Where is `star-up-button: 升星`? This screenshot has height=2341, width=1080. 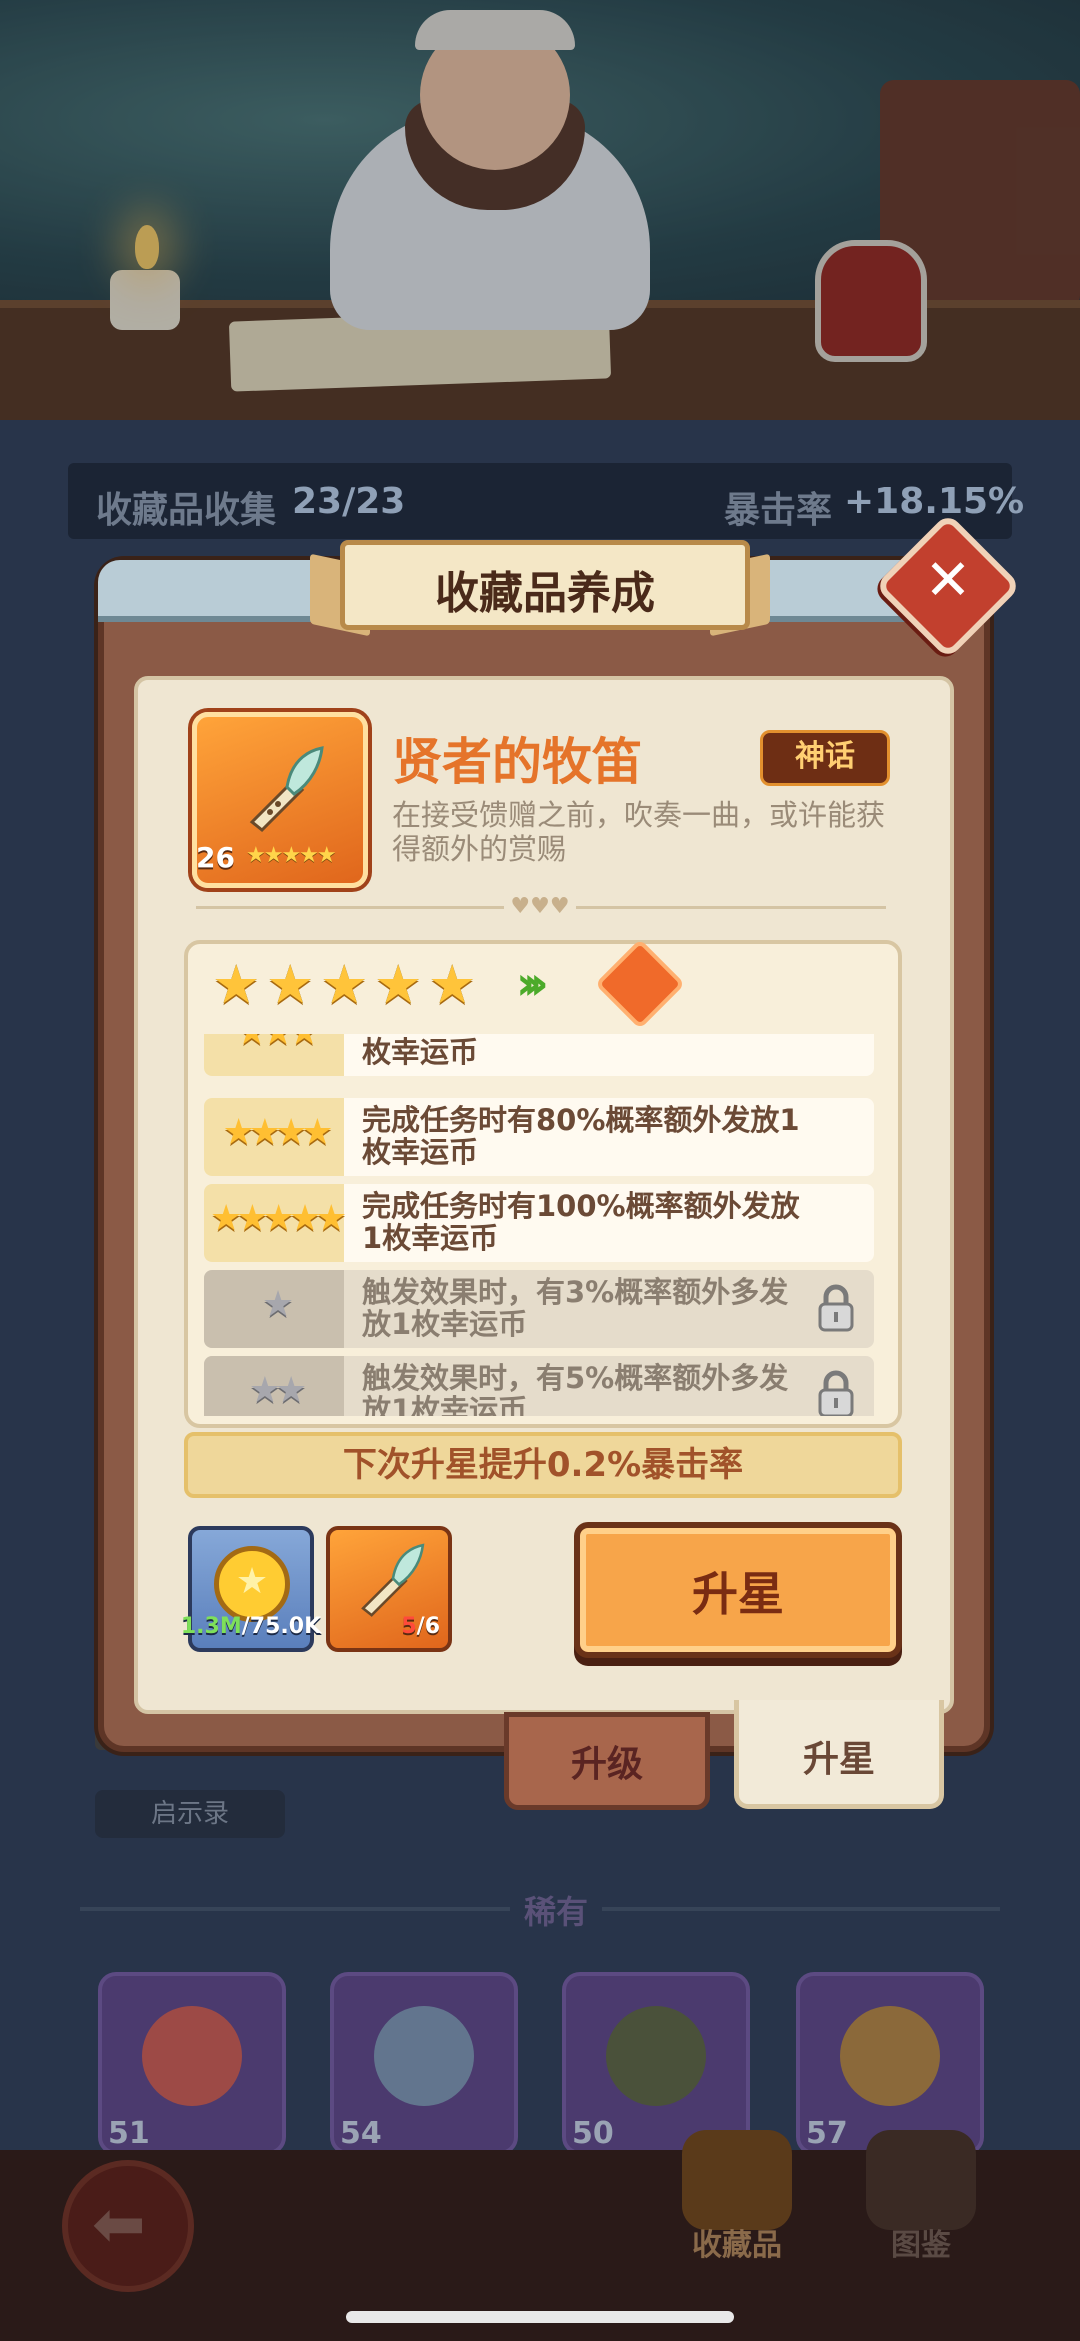 star-up-button: 升星 is located at coordinates (738, 1590).